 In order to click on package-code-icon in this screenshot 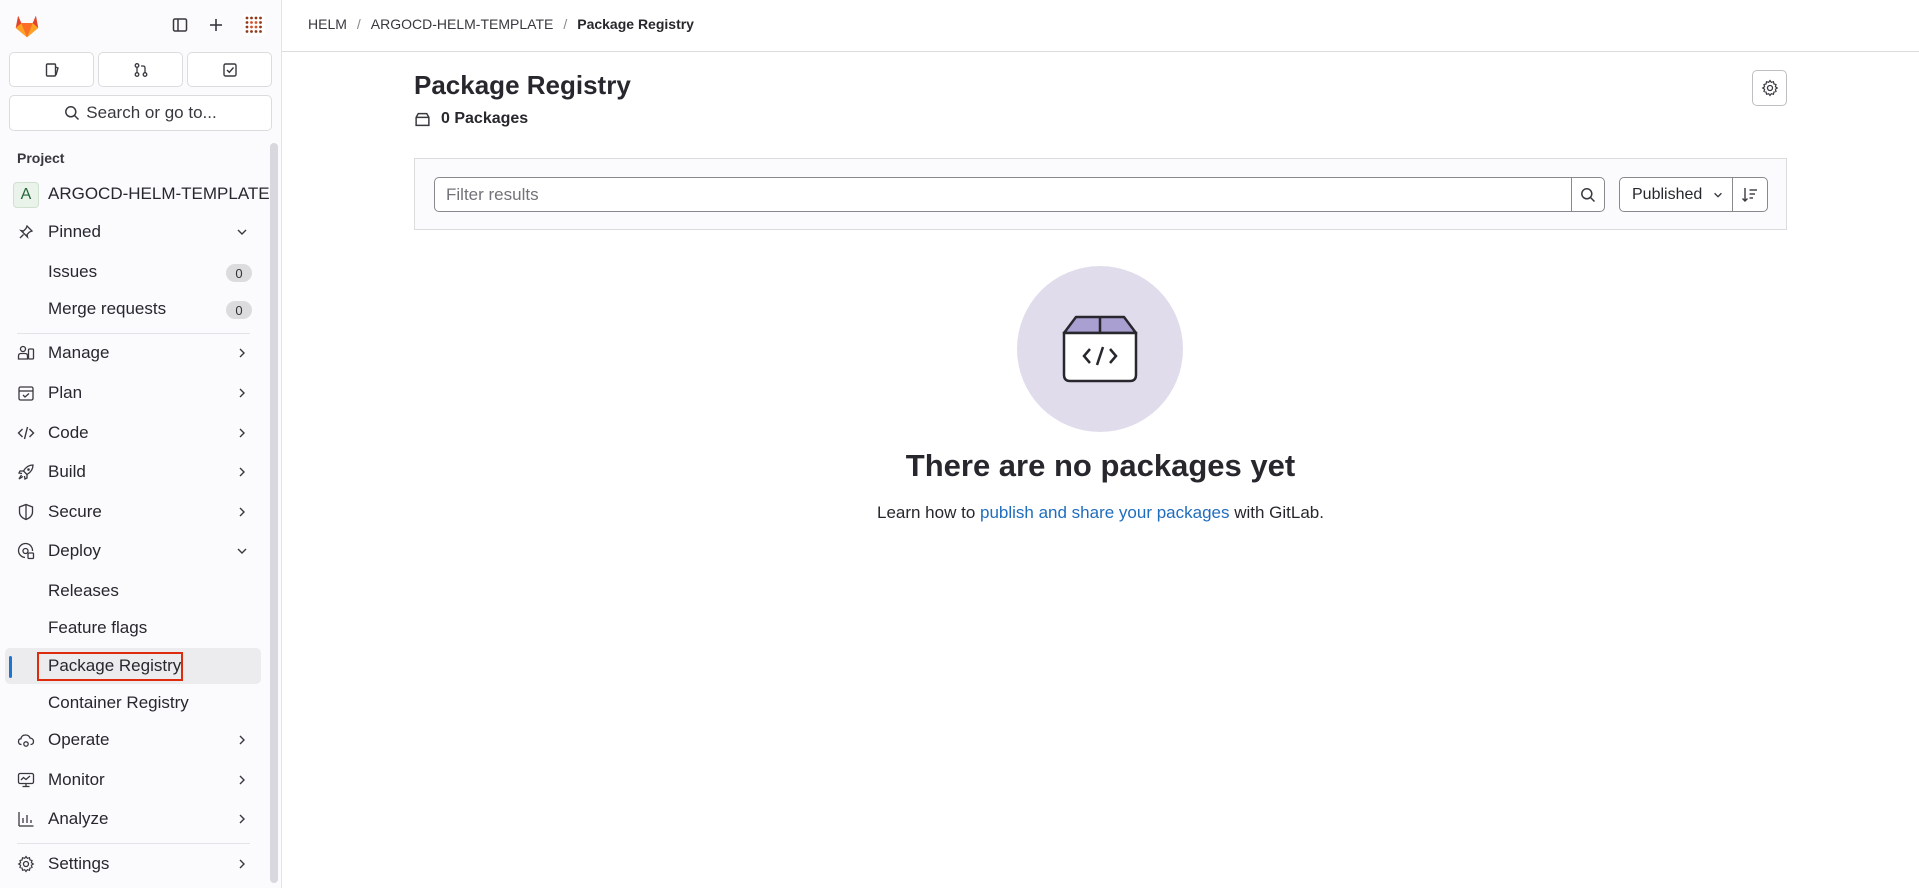, I will do `click(1100, 349)`.